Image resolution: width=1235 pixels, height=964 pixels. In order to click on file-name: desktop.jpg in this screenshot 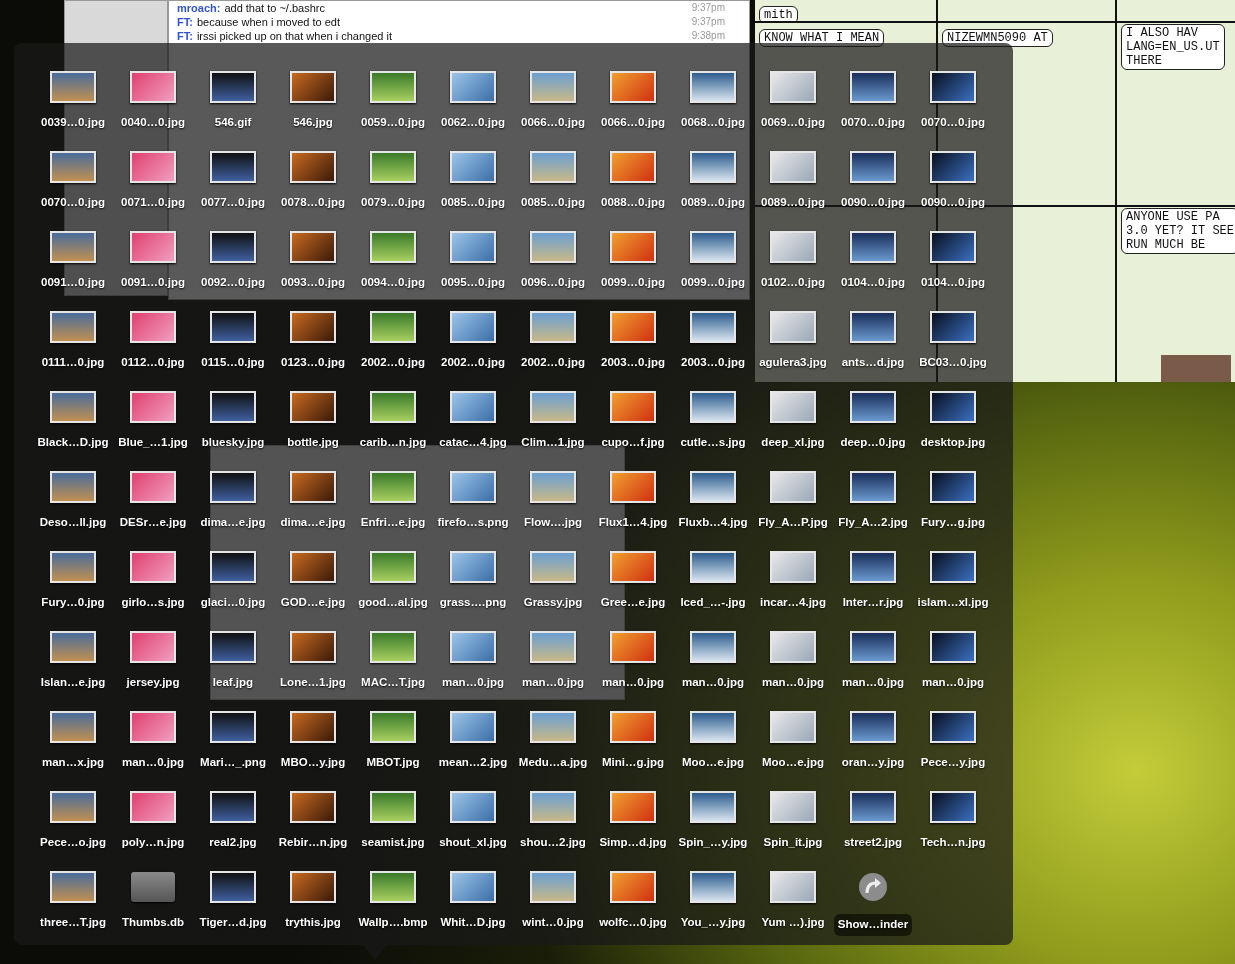, I will do `click(953, 442)`.